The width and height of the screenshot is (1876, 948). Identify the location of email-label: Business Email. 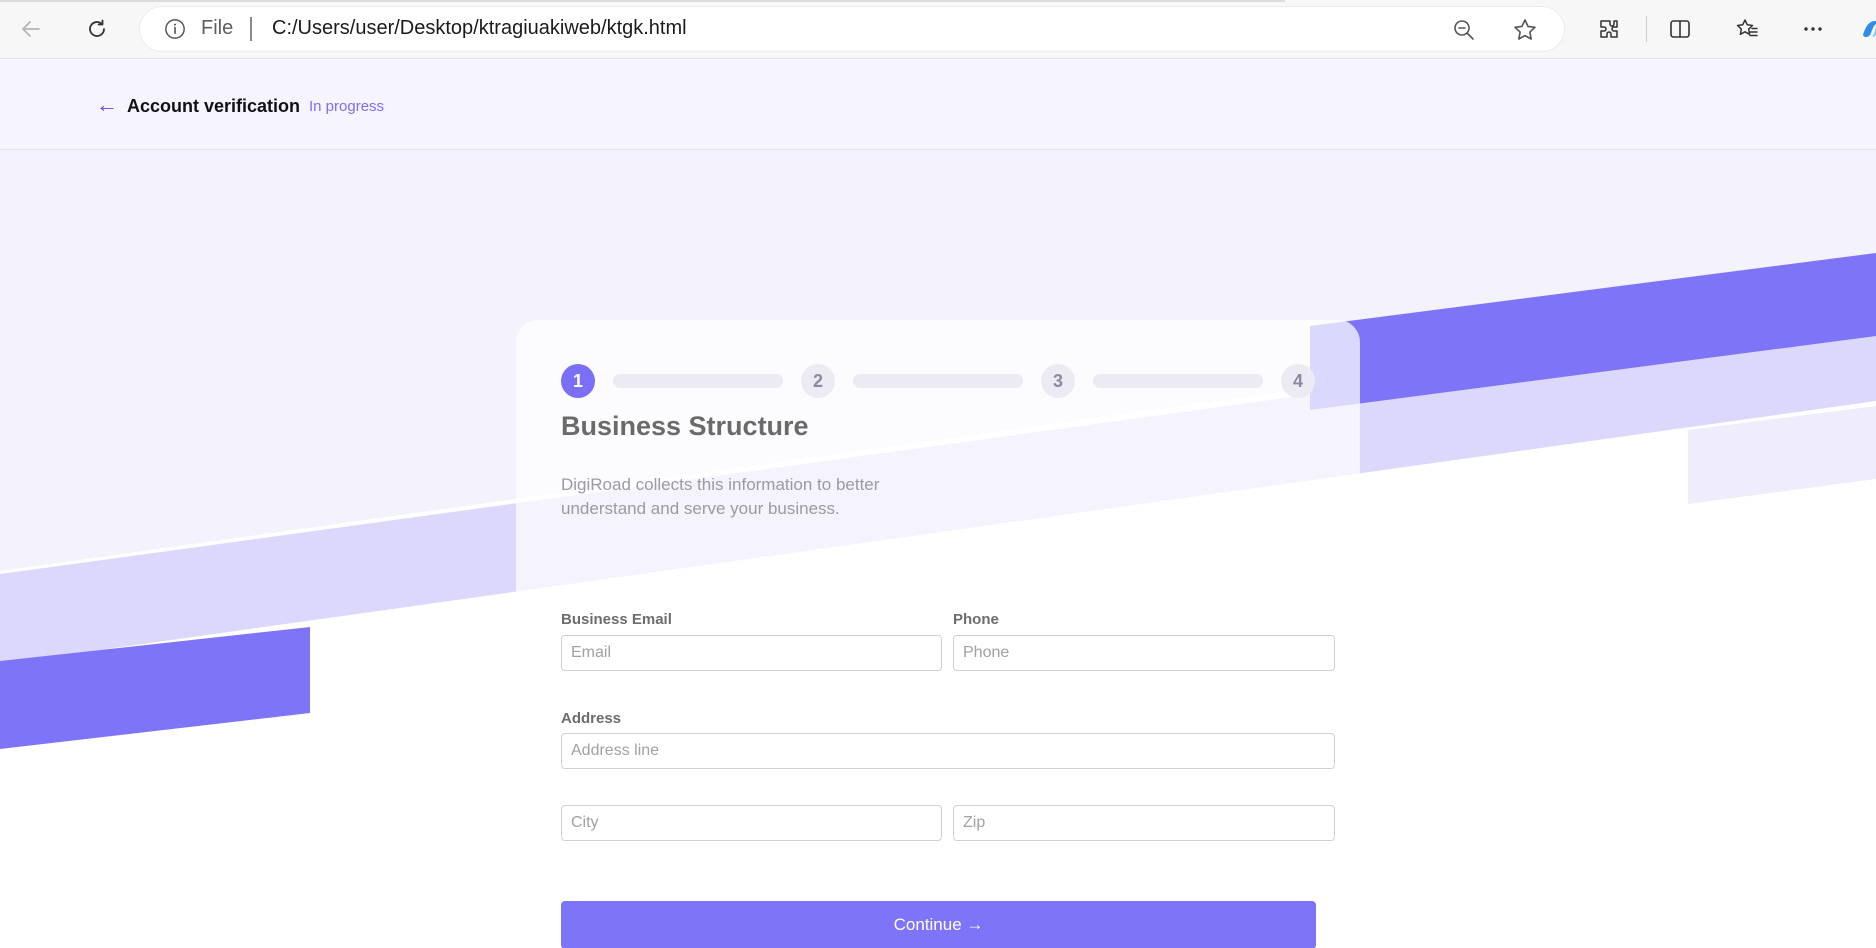
(616, 619).